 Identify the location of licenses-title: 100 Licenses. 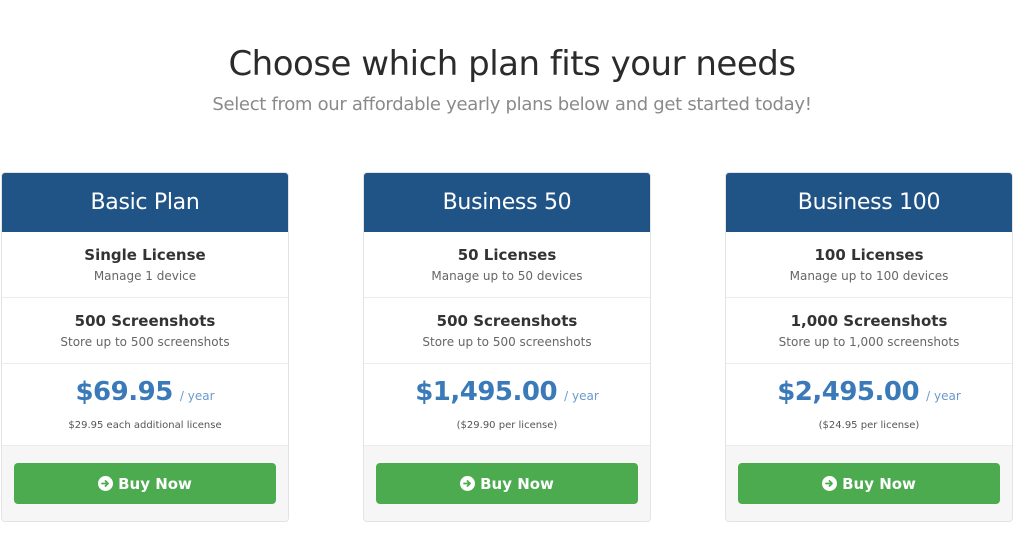
(869, 255).